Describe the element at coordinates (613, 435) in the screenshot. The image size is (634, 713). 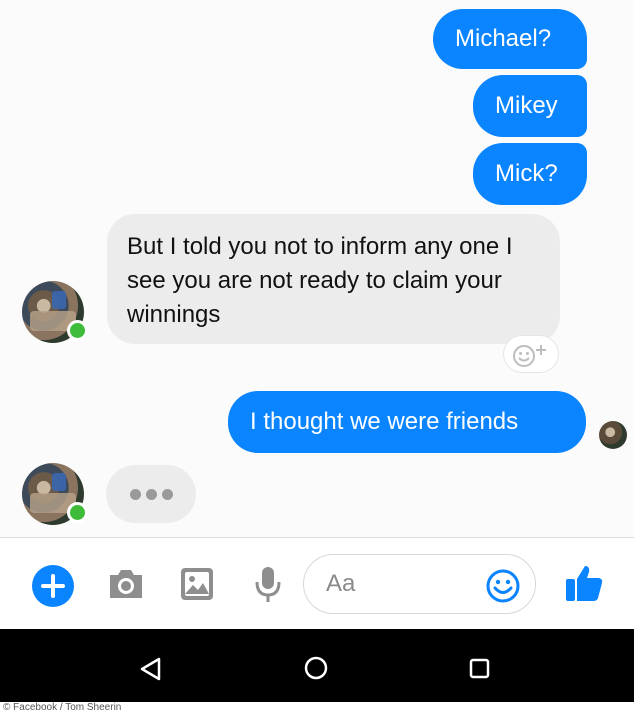
I see `seen-receipt-avatar` at that location.